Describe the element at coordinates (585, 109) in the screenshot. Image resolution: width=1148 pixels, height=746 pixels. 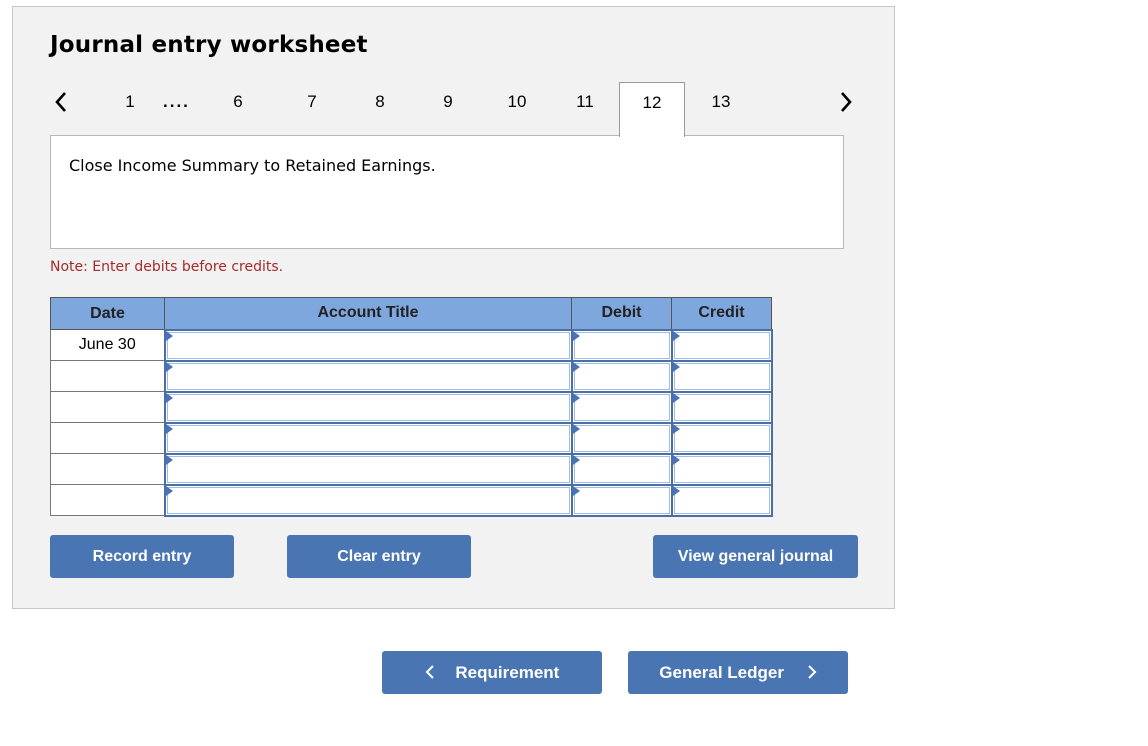
I see `tab-11: 11` at that location.